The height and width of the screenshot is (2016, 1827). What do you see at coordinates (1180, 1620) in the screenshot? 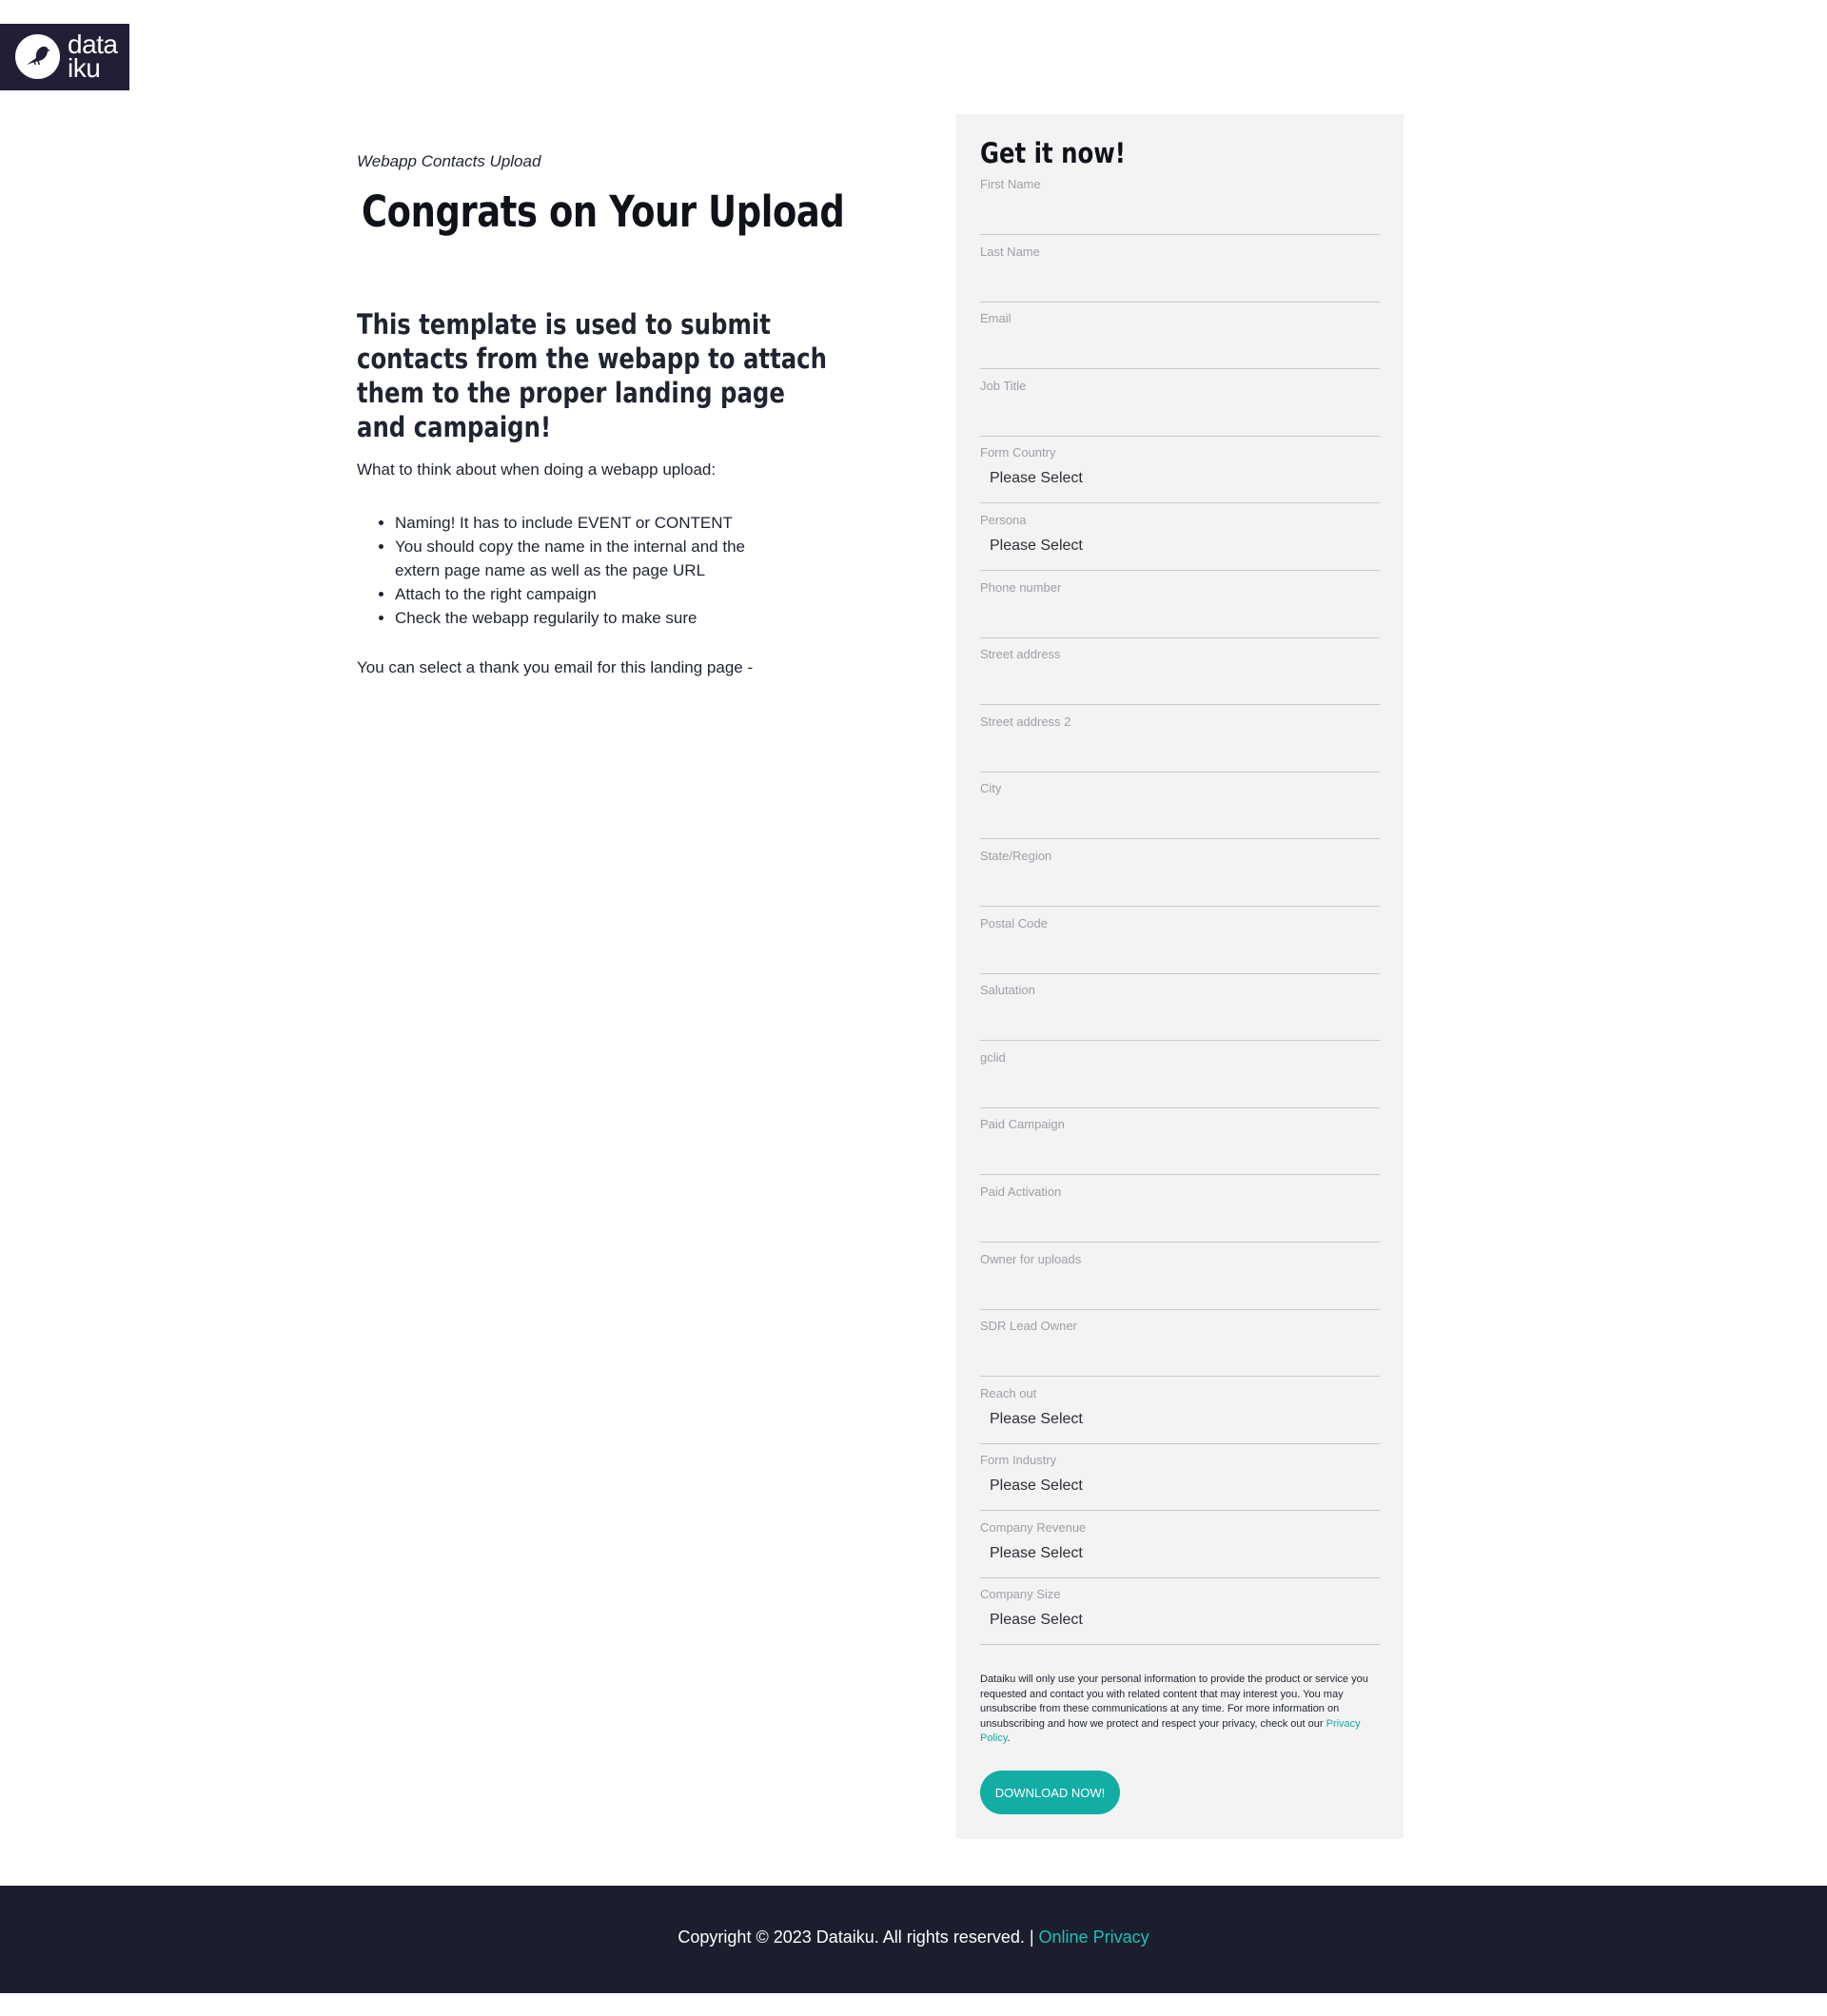
I see `company-size-select: Company Size Please Select` at bounding box center [1180, 1620].